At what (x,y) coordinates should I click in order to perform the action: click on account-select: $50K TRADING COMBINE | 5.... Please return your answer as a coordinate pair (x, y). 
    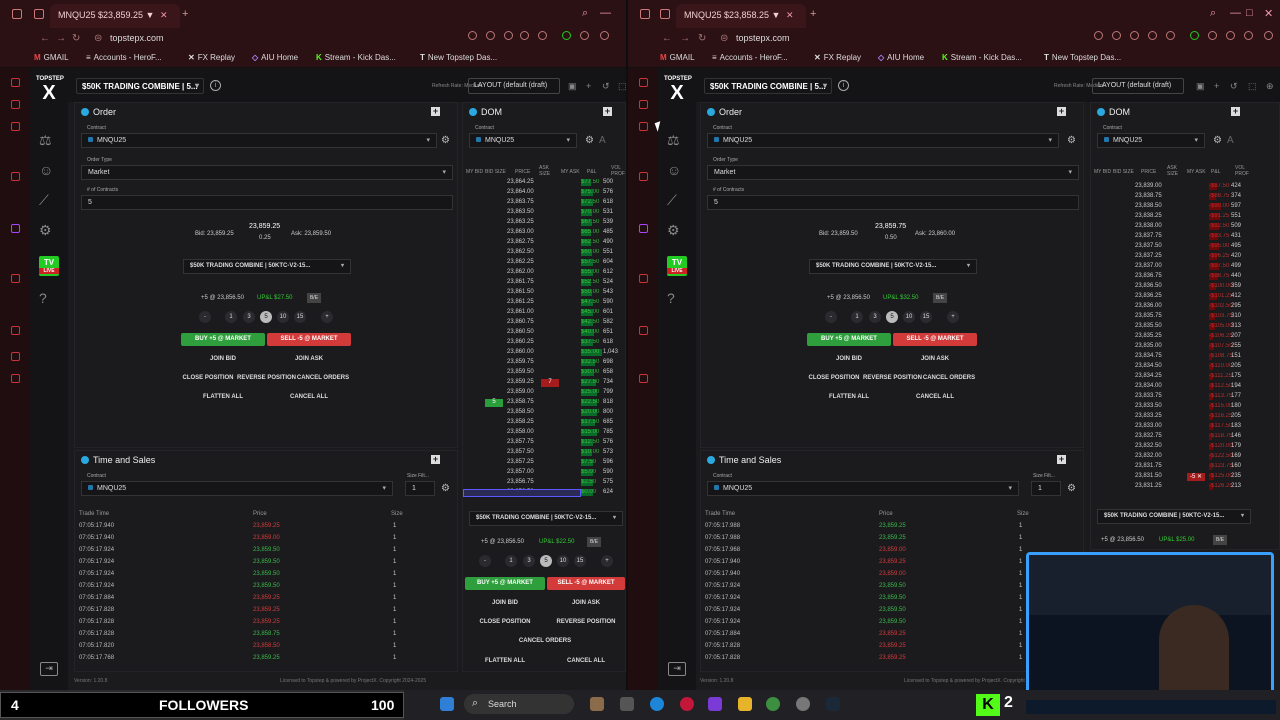
    Looking at the image, I should click on (768, 86).